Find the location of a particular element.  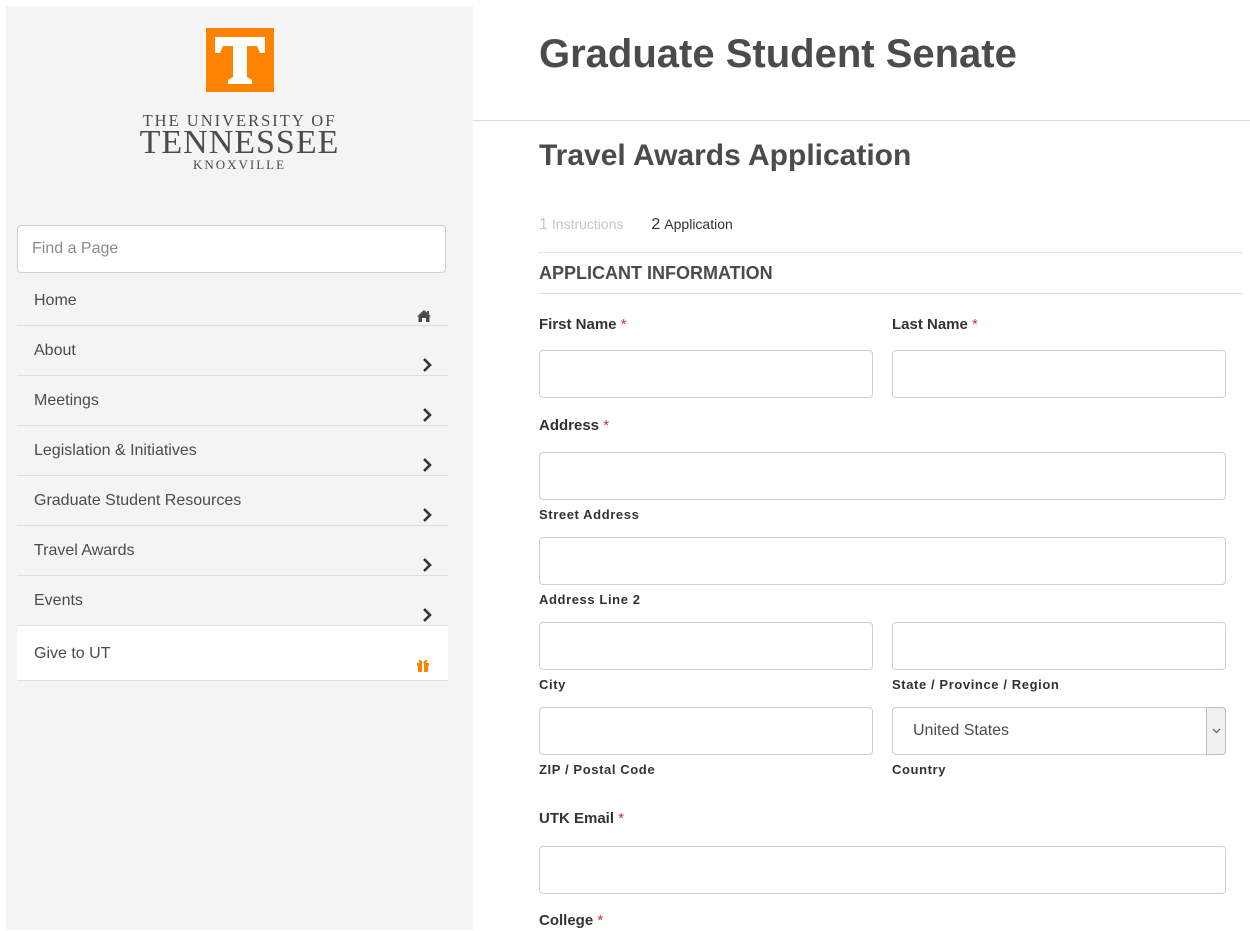

utk-email-input is located at coordinates (882, 870).